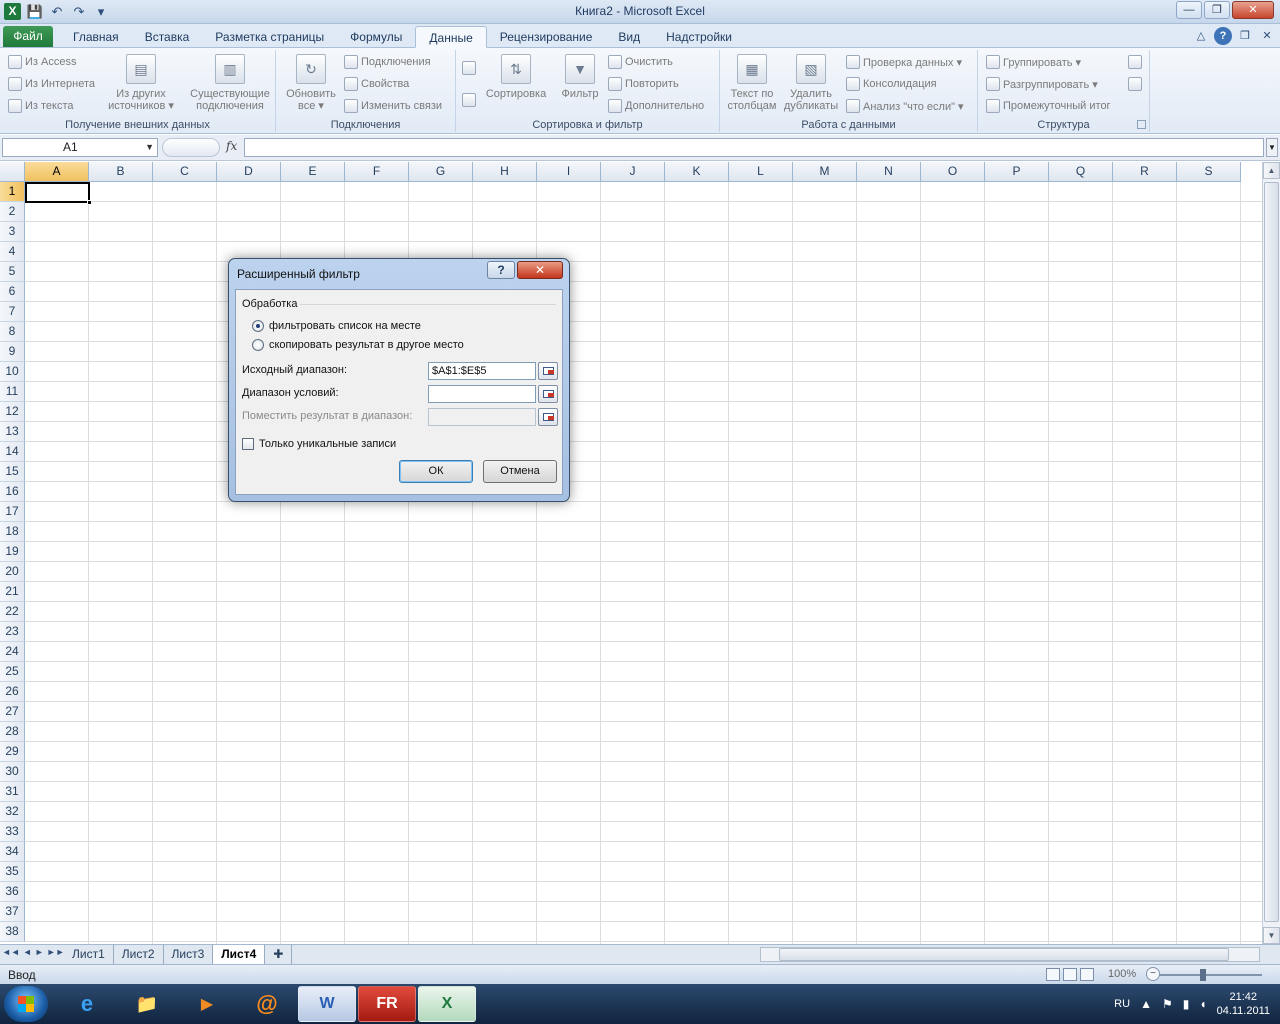 The height and width of the screenshot is (1024, 1280). Describe the element at coordinates (12, 712) in the screenshot. I see `row-header: 27` at that location.